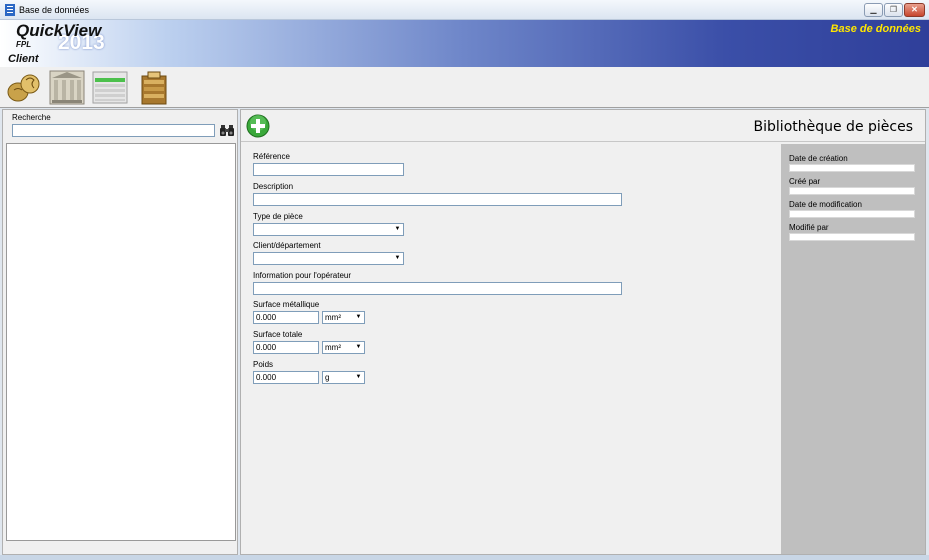 The height and width of the screenshot is (560, 929). I want to click on binoculars-icon, so click(227, 130).